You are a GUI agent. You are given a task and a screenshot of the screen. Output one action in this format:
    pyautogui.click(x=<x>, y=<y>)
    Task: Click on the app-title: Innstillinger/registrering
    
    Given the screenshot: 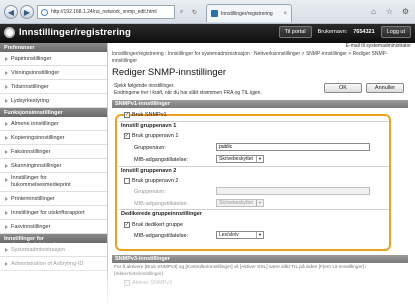 What is the action you would take?
    pyautogui.click(x=75, y=32)
    